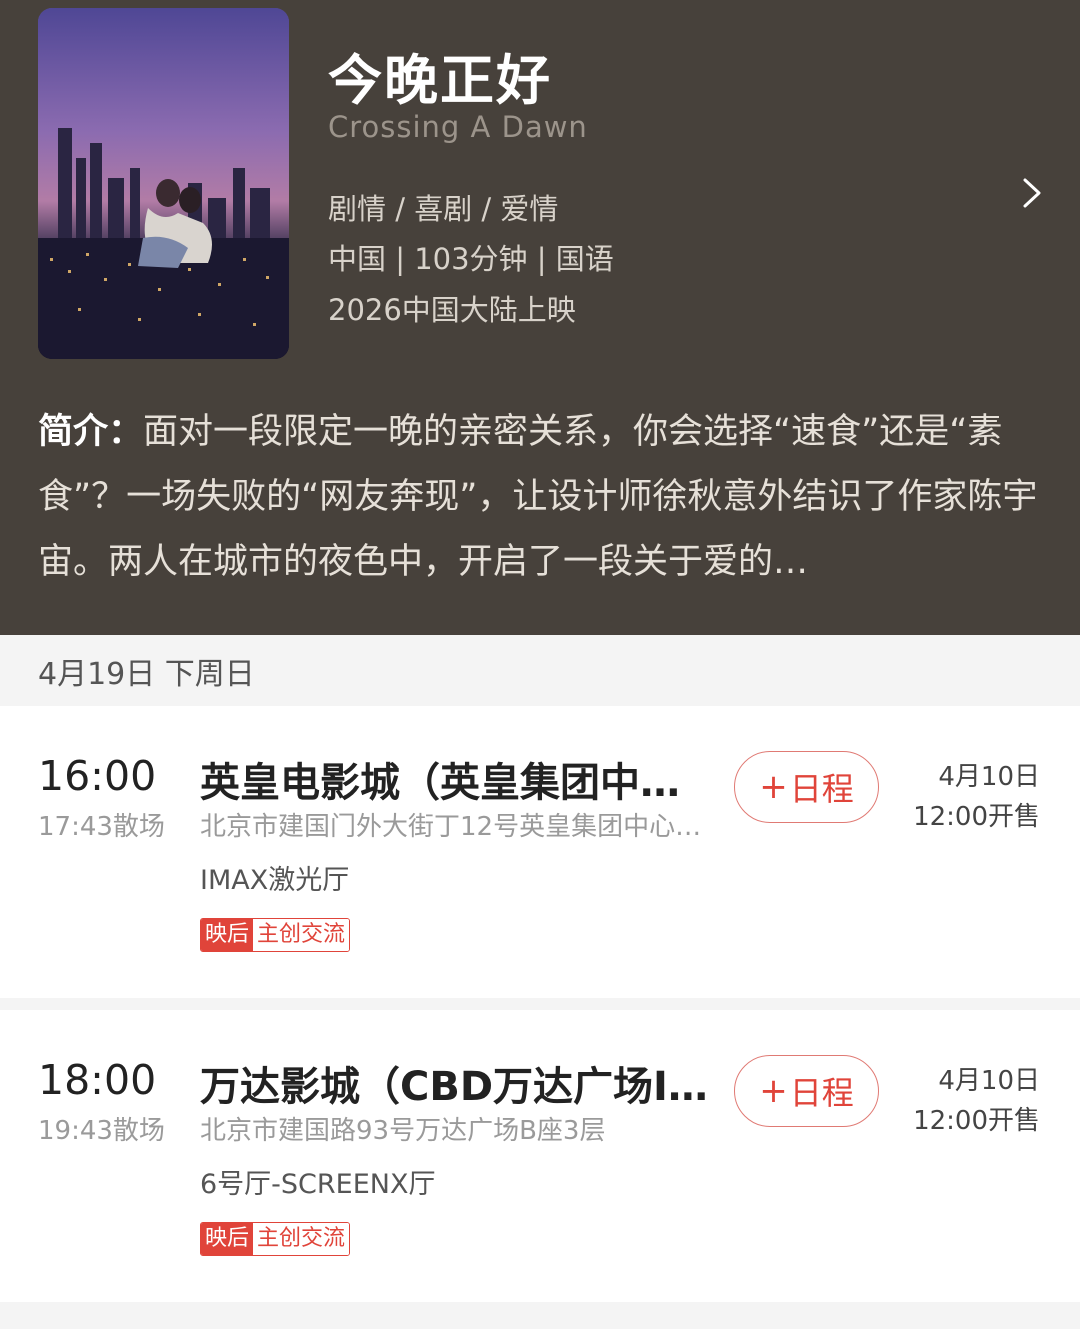 The width and height of the screenshot is (1080, 1329). What do you see at coordinates (101, 1131) in the screenshot?
I see `end-time: 19:43散场` at bounding box center [101, 1131].